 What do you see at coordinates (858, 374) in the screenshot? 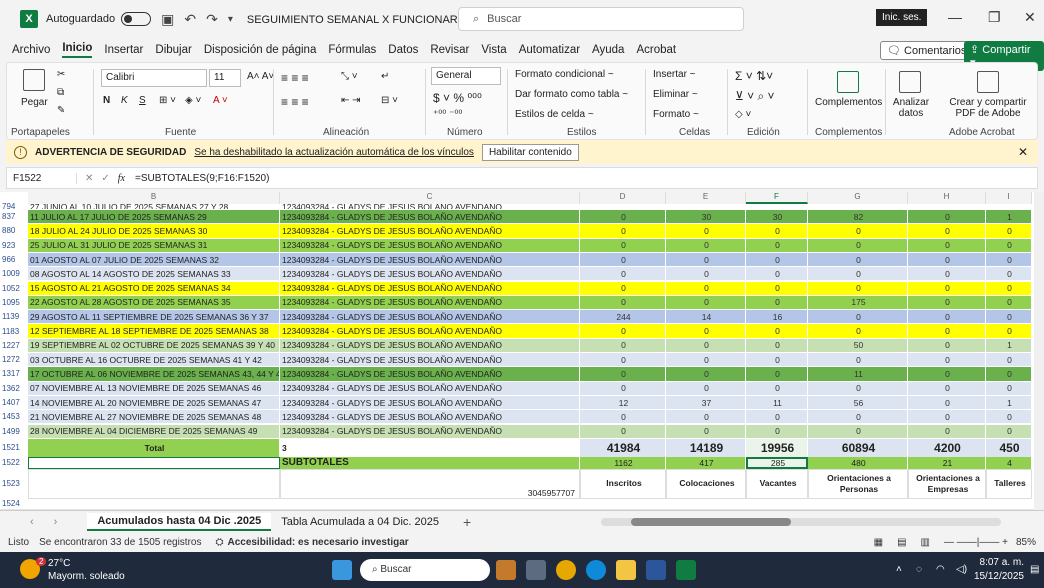
I see `cell-g: 11` at bounding box center [858, 374].